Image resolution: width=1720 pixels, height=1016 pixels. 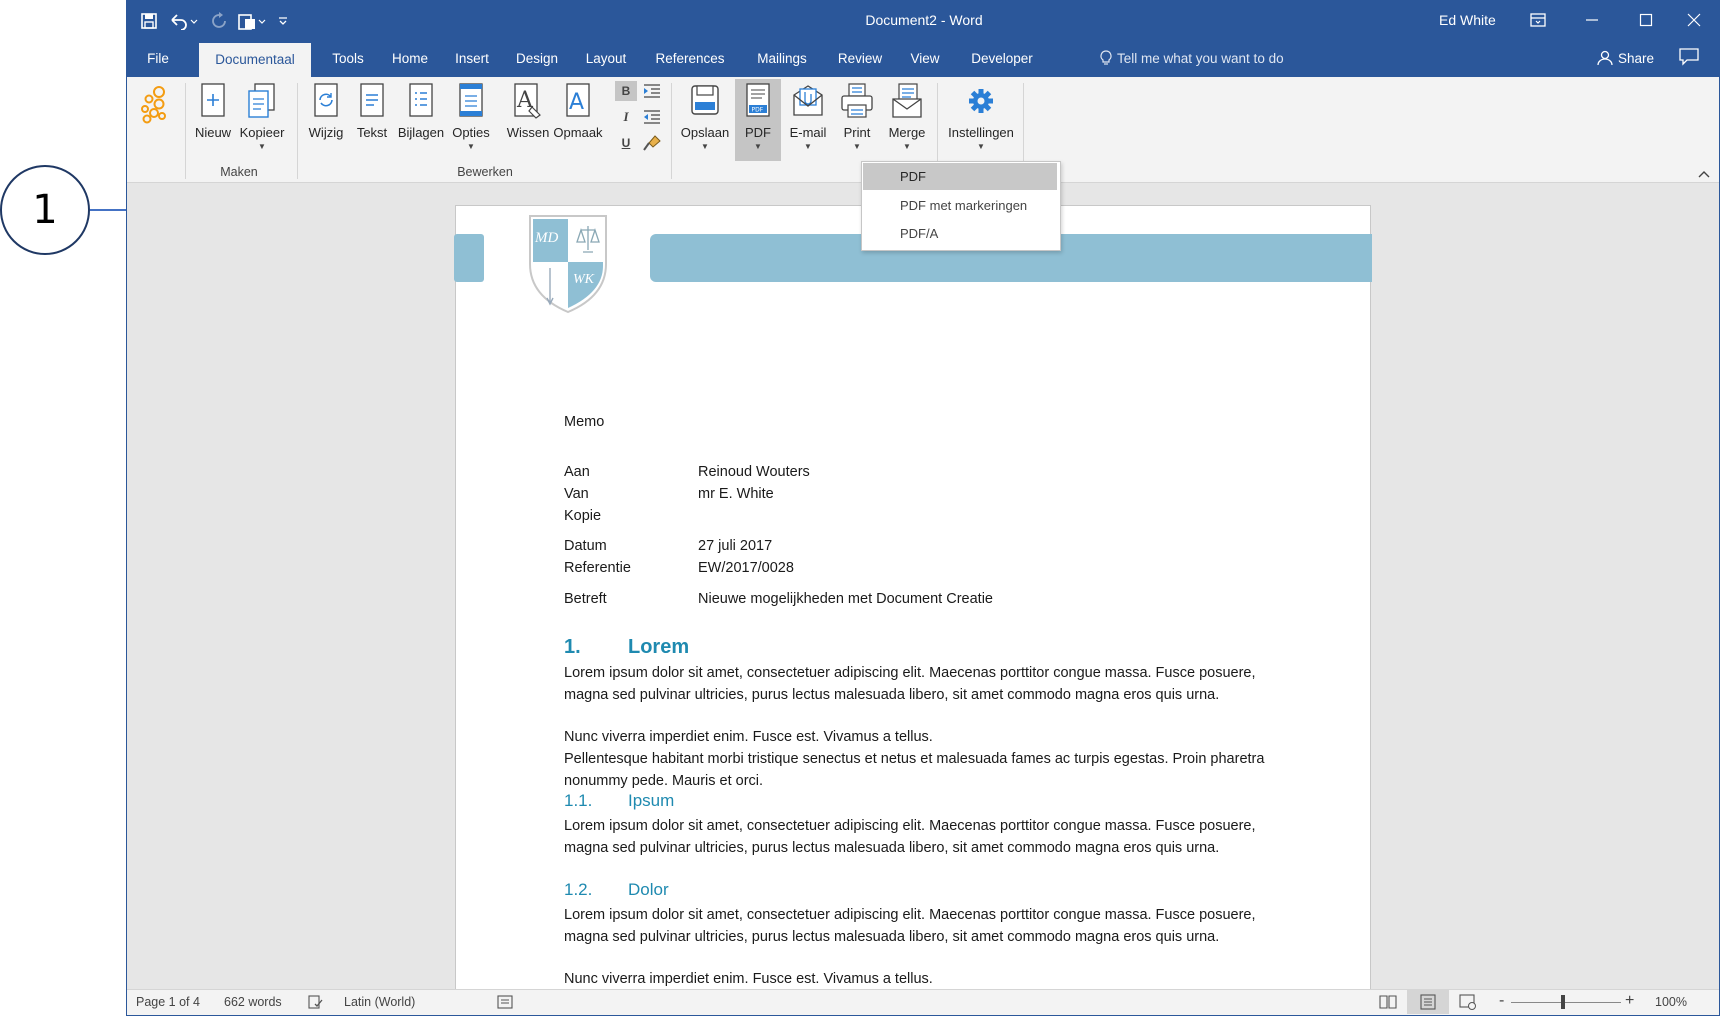 I want to click on tab-design: Design, so click(x=537, y=59).